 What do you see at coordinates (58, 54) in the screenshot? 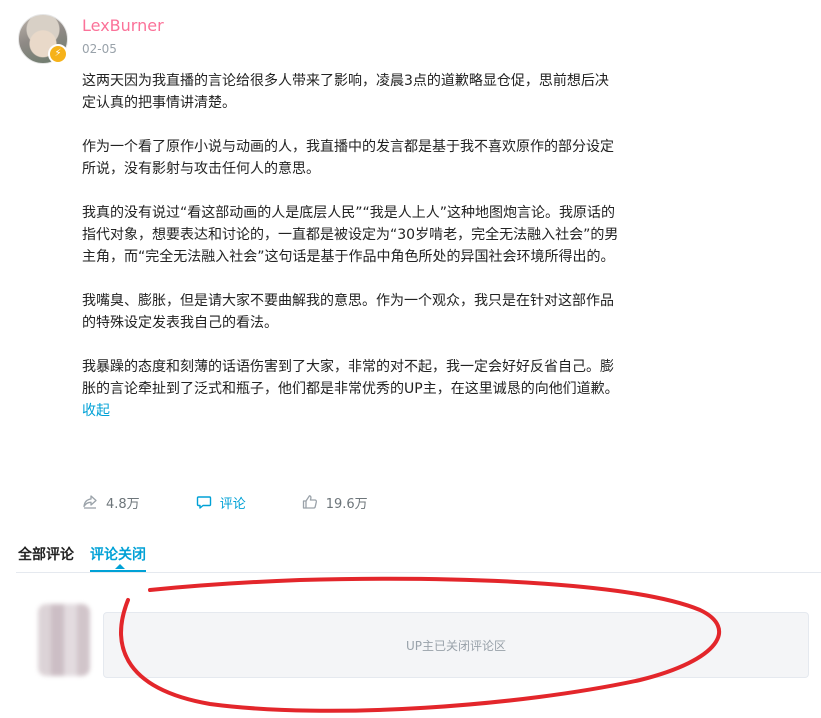
I see `vip-badge-icon: ⚡` at bounding box center [58, 54].